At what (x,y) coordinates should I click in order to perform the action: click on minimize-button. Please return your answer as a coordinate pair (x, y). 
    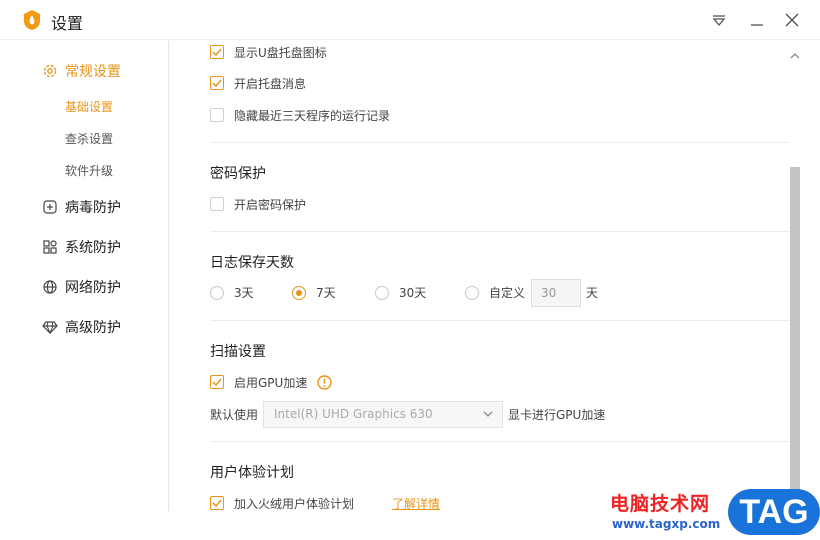
    Looking at the image, I should click on (757, 20).